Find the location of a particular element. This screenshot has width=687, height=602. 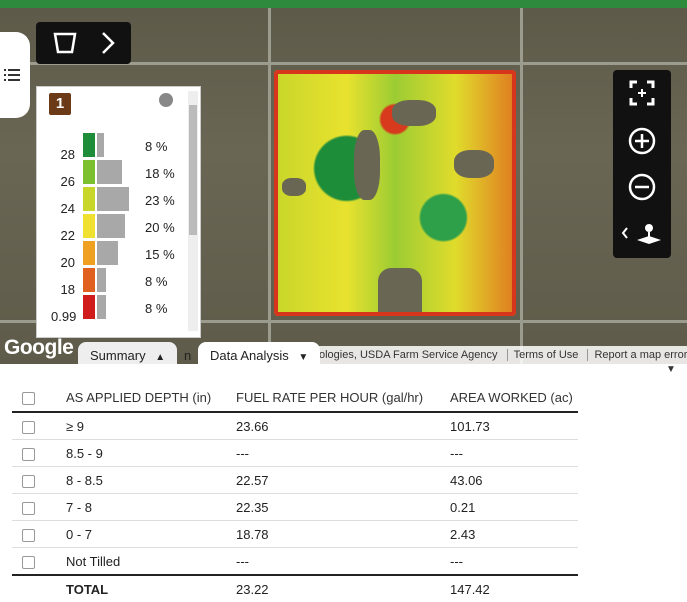

fullscreen-icon is located at coordinates (642, 93).